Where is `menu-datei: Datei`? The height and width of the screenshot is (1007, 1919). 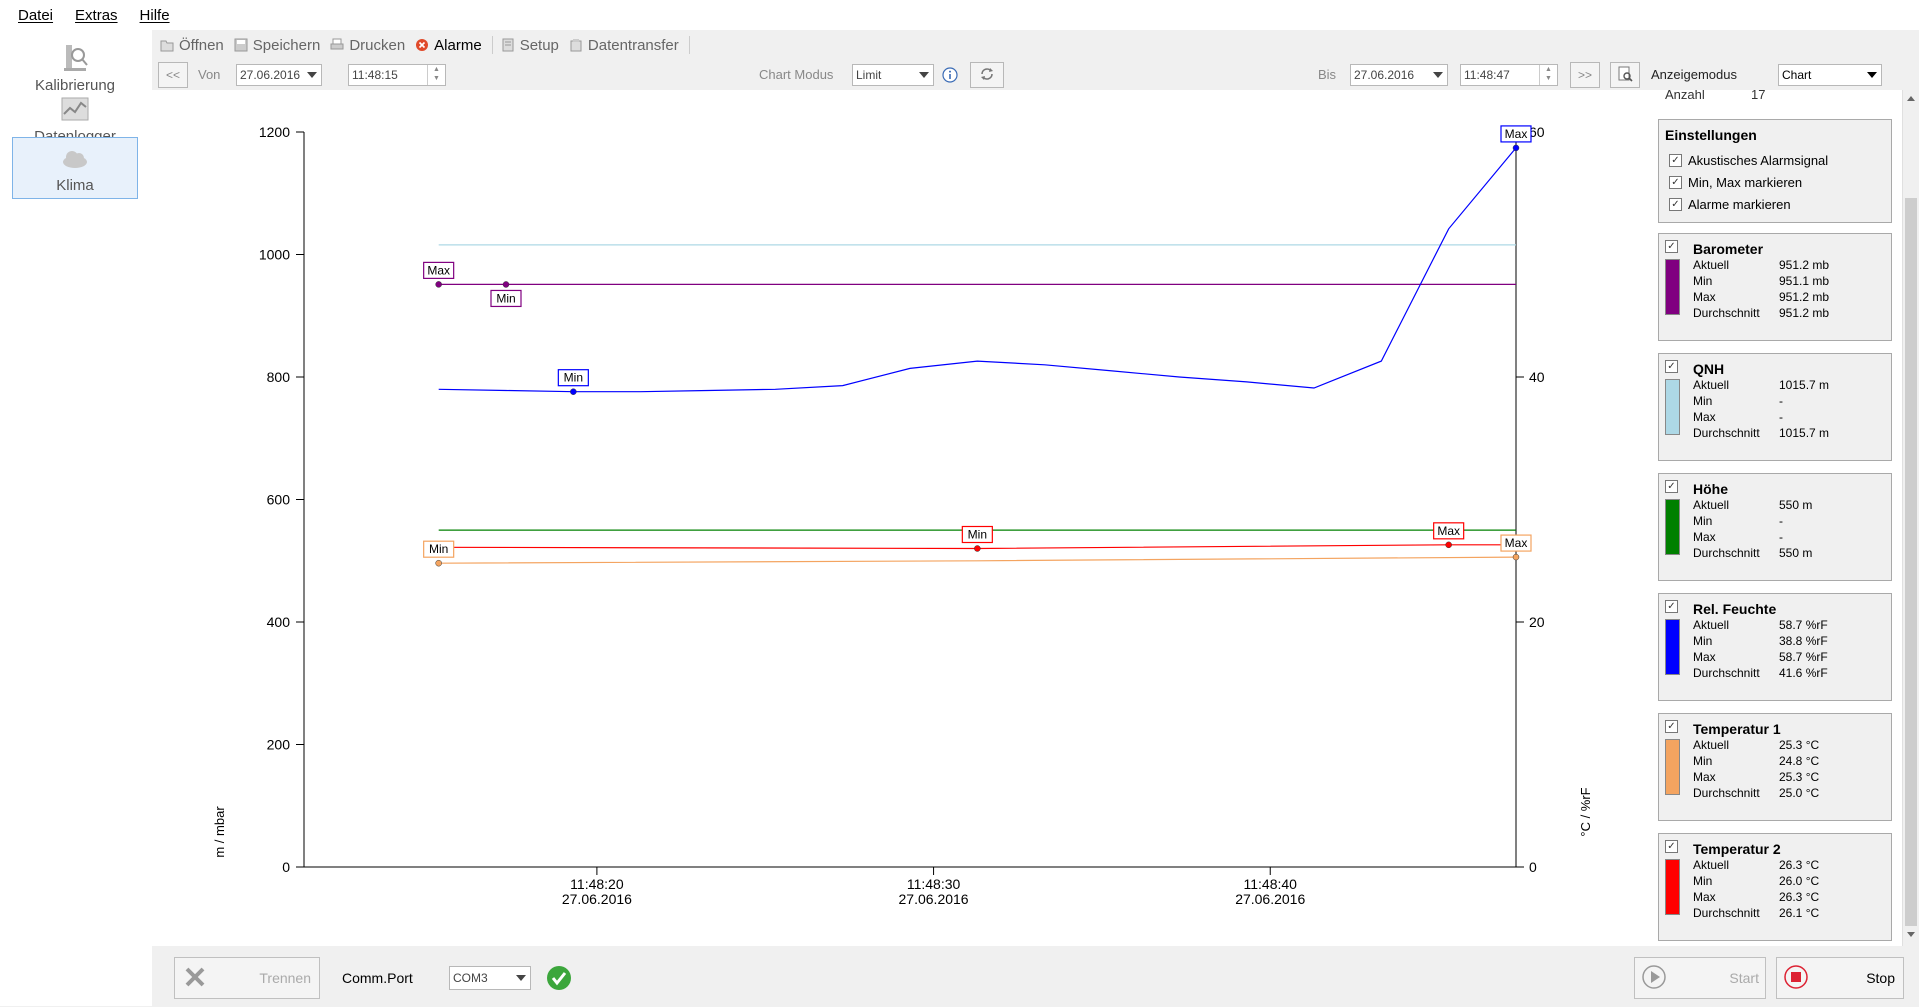
menu-datei: Datei is located at coordinates (35, 15).